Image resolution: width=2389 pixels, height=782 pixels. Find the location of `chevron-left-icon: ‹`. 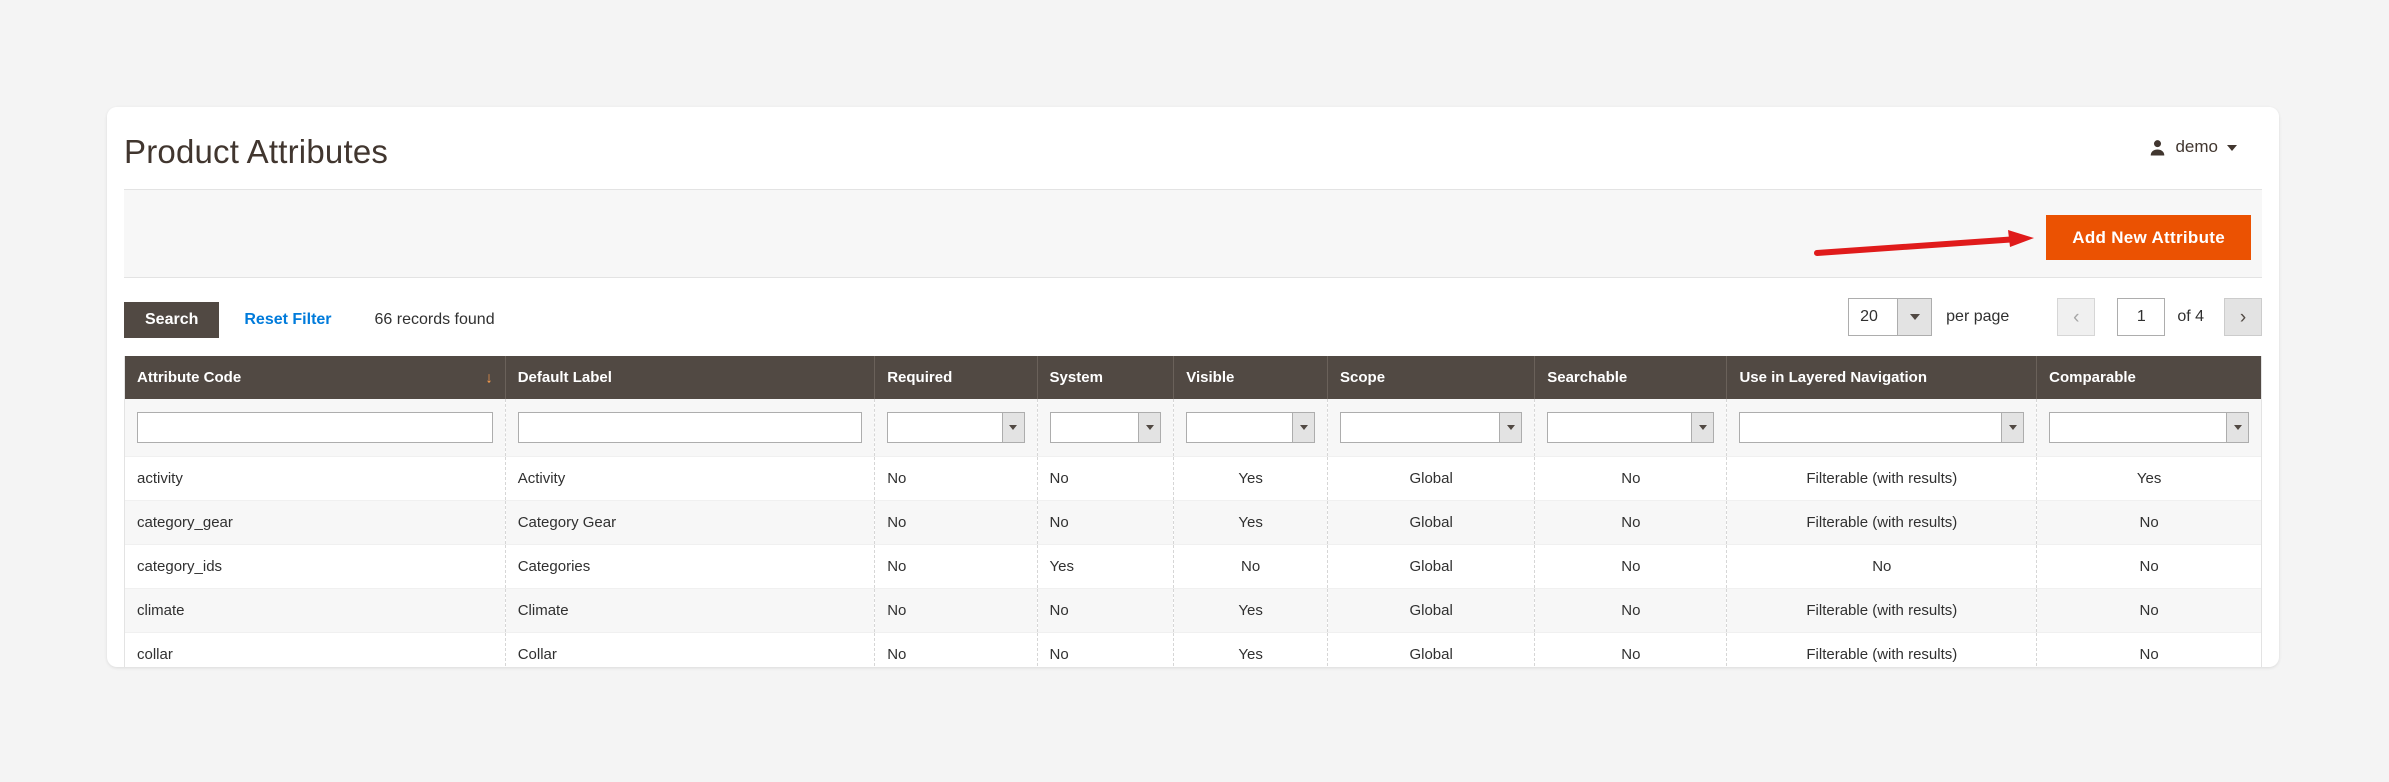

chevron-left-icon: ‹ is located at coordinates (2076, 317).